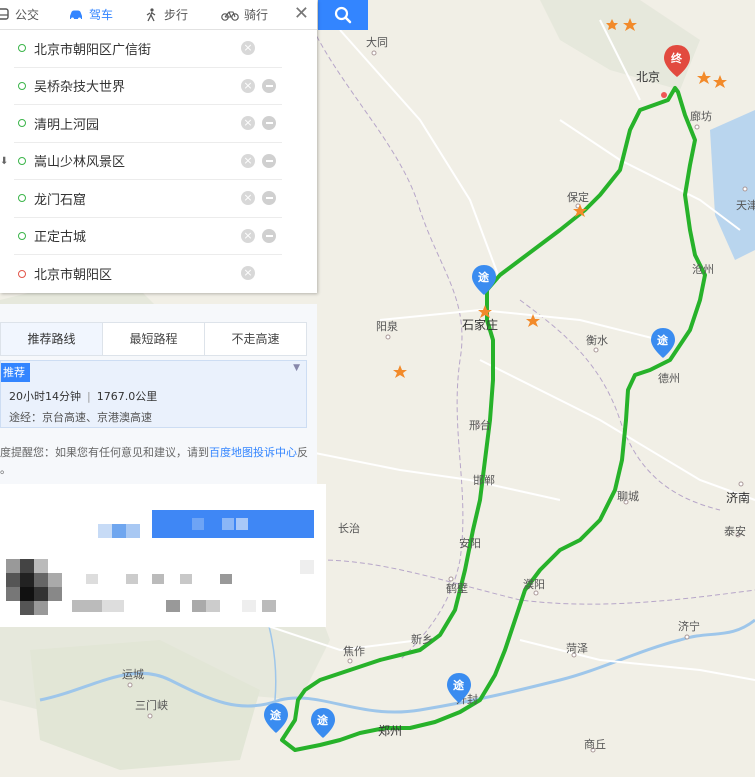 This screenshot has width=755, height=777. Describe the element at coordinates (470, 543) in the screenshot. I see `svg-text: 安阳` at that location.